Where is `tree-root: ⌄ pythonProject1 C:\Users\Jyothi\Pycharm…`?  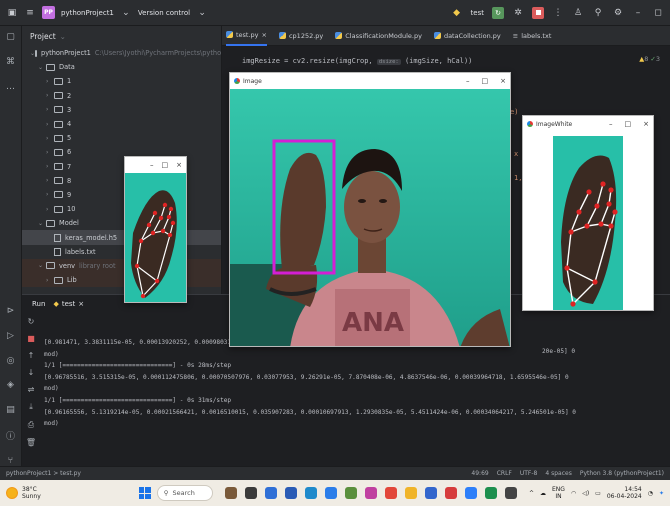 tree-root: ⌄ pythonProject1 C:\Users\Jyothi\Pycharm… is located at coordinates (121, 53).